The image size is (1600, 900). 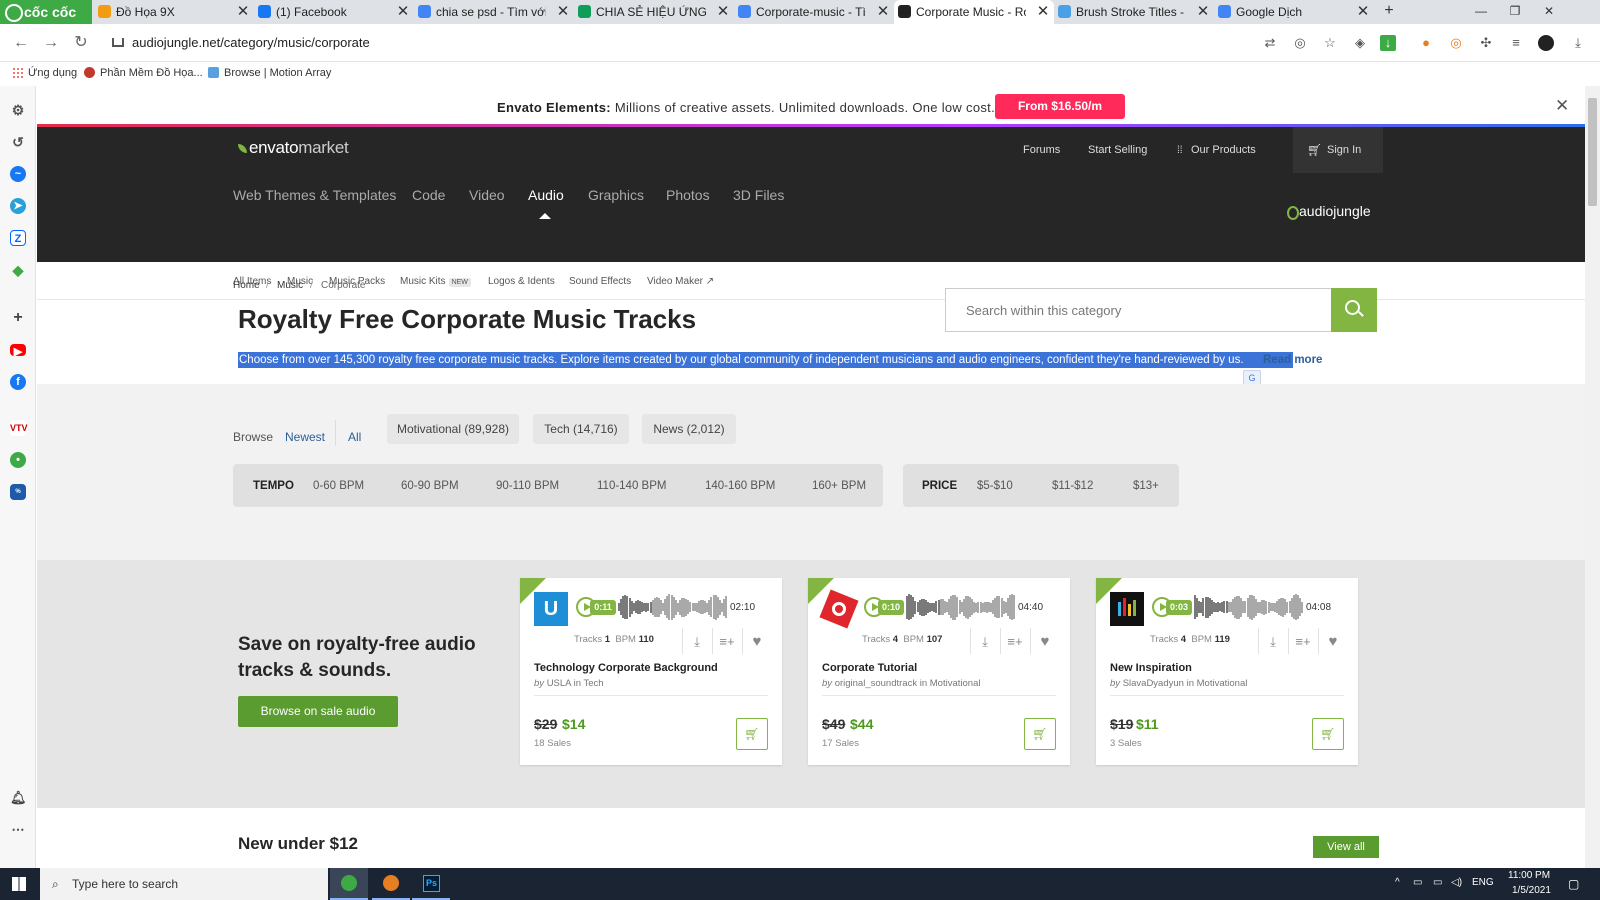 What do you see at coordinates (1346, 847) in the screenshot?
I see `view-all-button: View all` at bounding box center [1346, 847].